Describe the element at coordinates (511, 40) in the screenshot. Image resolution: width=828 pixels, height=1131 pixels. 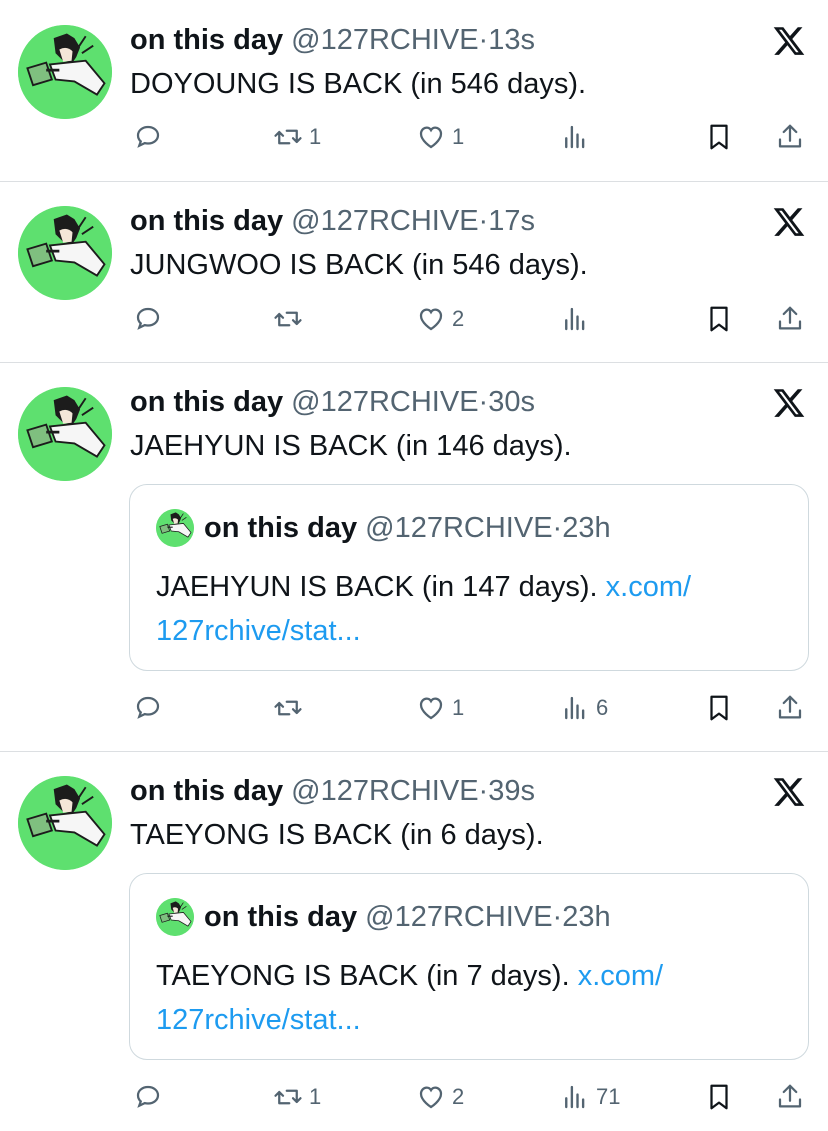
I see `timestamp: 13s` at that location.